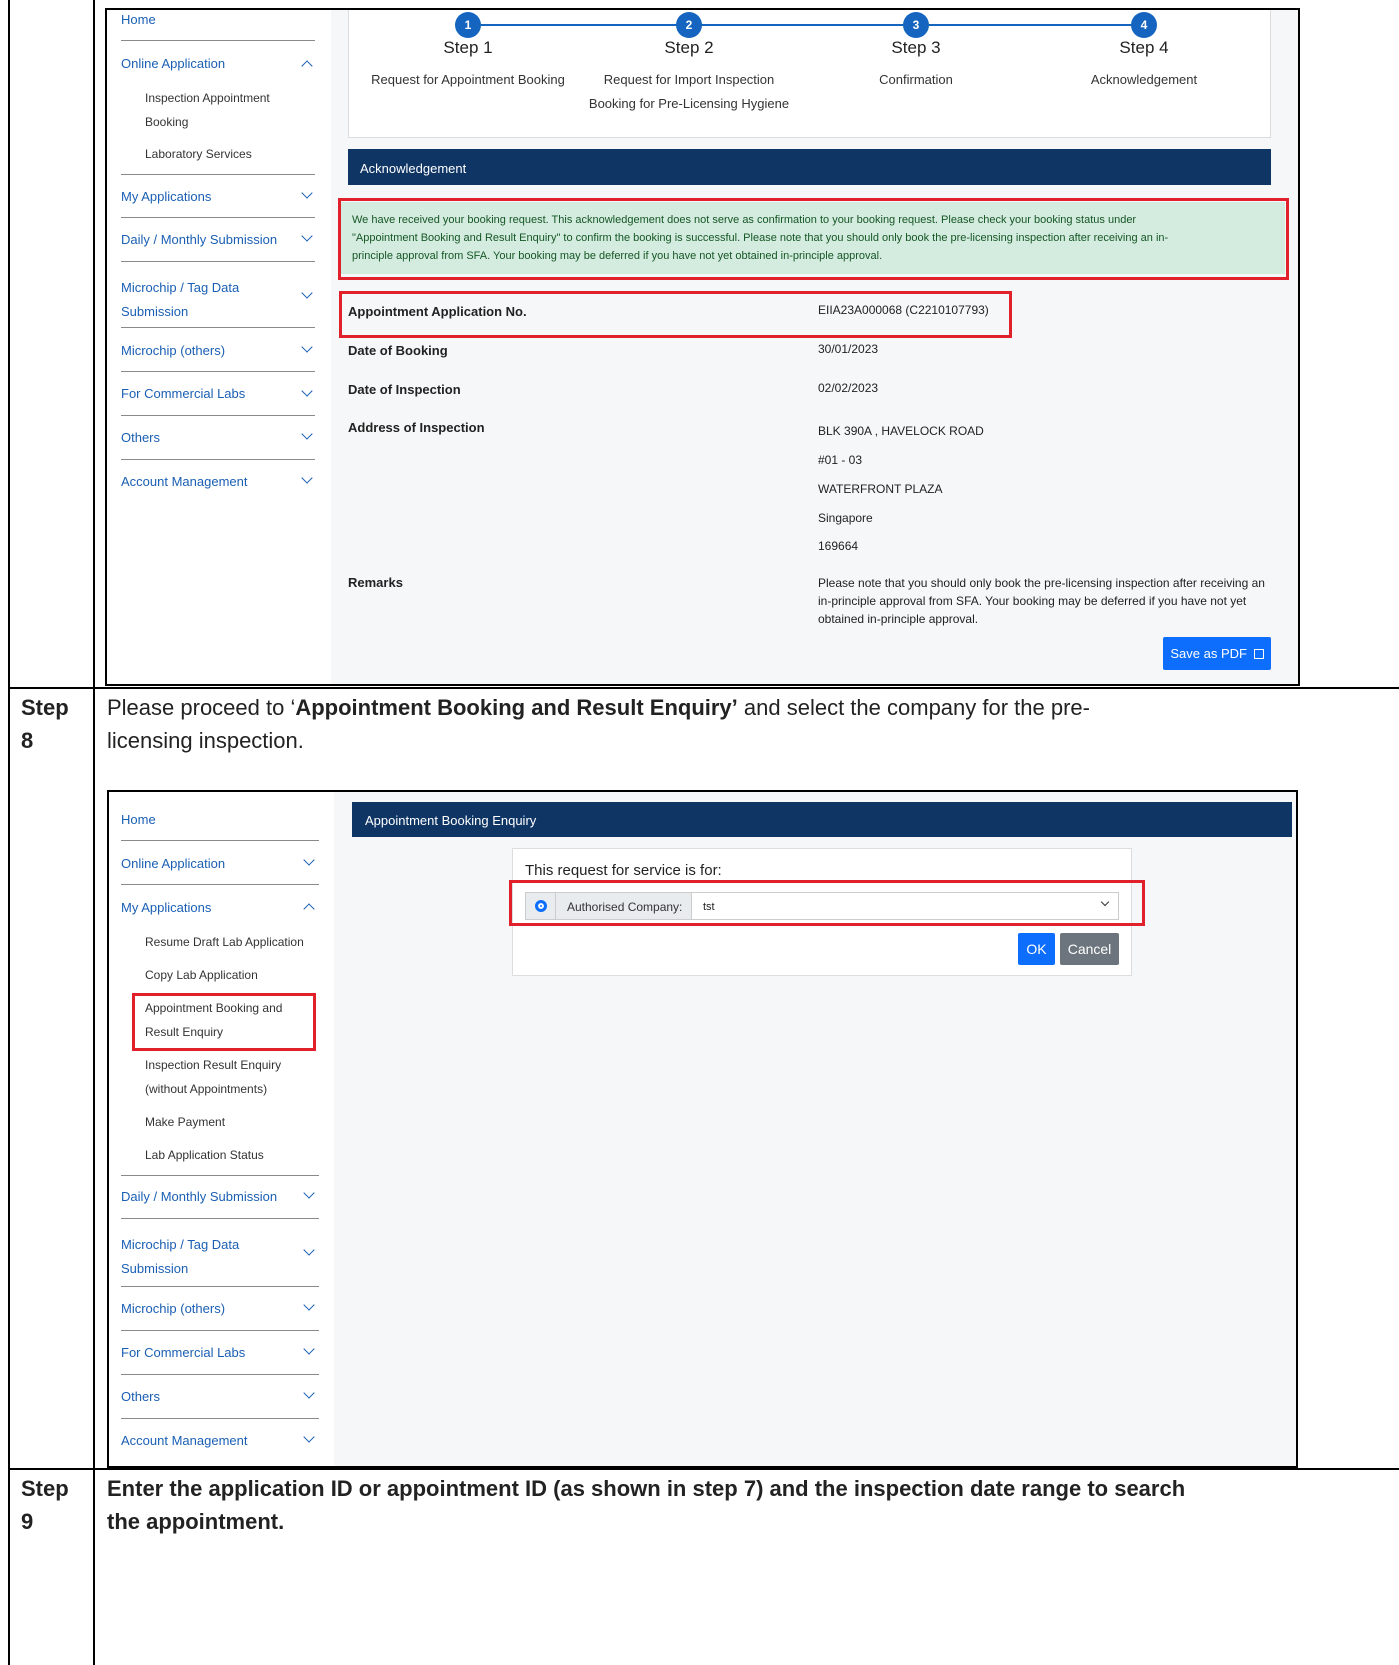  I want to click on step-label-line: Step, so click(45, 707).